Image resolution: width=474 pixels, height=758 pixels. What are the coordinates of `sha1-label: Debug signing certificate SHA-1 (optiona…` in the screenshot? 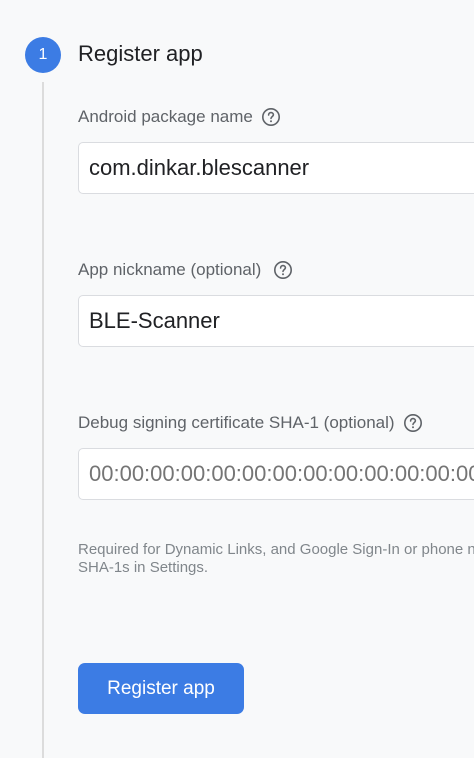 It's located at (236, 422).